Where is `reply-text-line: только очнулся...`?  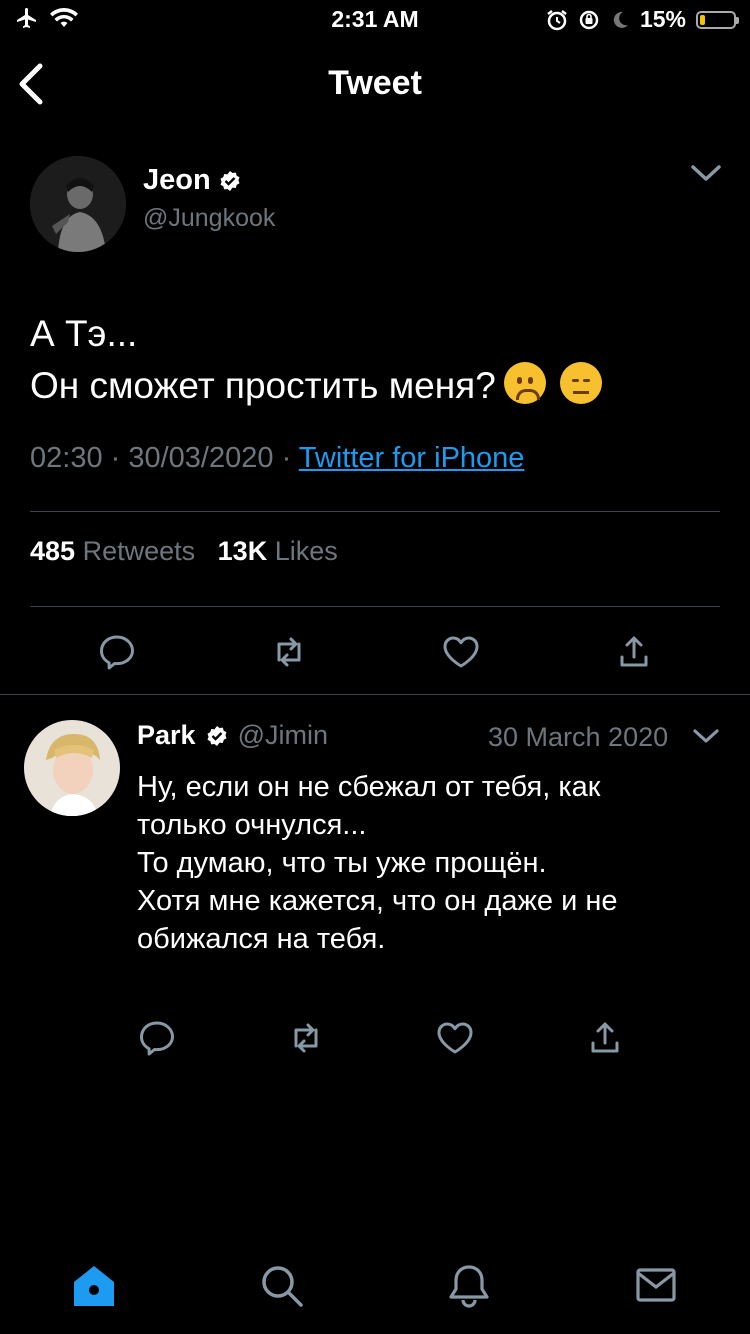
reply-text-line: только очнулся... is located at coordinates (252, 825).